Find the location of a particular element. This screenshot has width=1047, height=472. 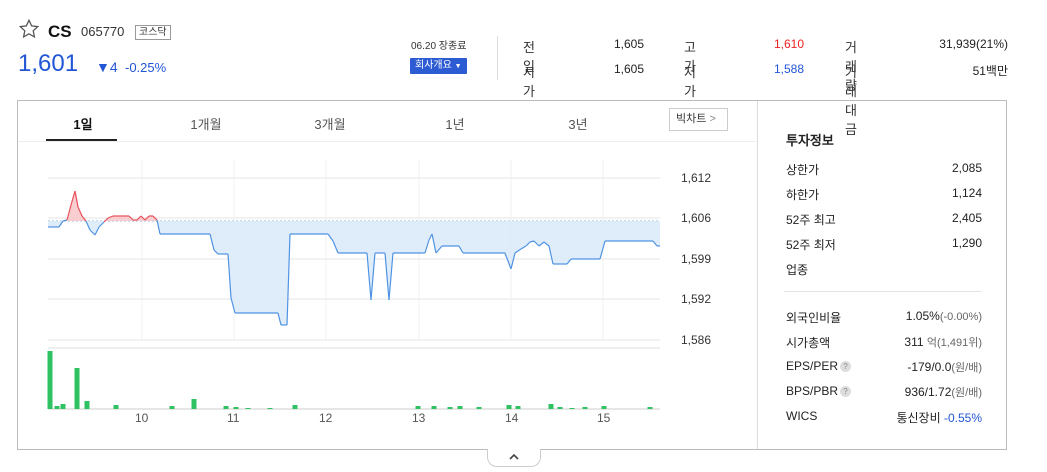

invest-value: 1,124 is located at coordinates (966, 193).